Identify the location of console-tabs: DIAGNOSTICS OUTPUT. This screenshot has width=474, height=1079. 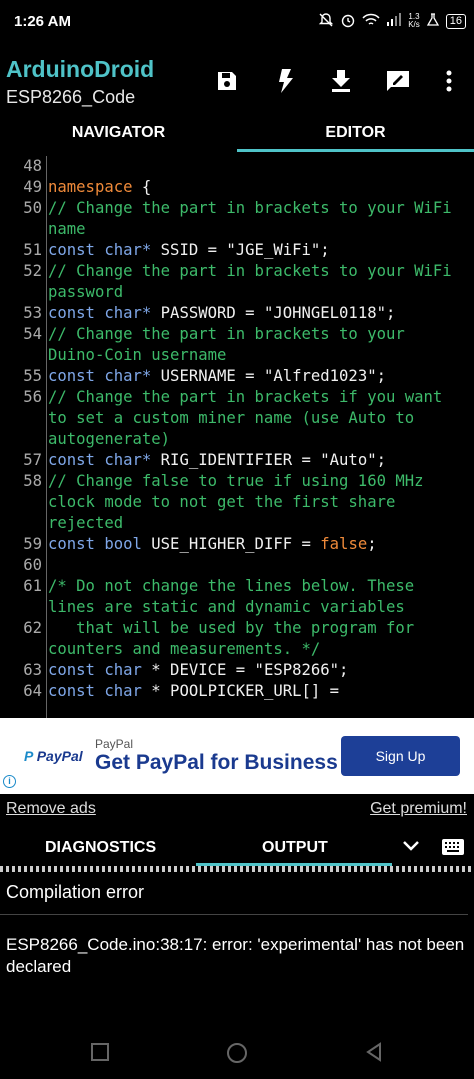
(237, 848).